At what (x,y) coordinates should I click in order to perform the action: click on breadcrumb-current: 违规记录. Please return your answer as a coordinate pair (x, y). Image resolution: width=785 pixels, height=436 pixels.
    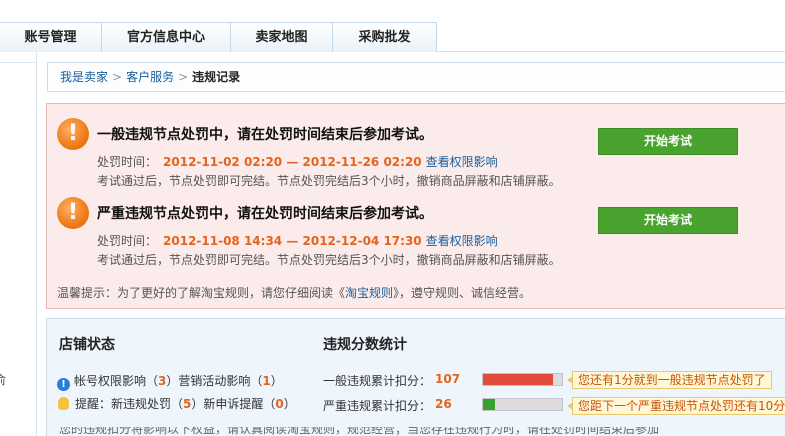
    Looking at the image, I should click on (216, 77).